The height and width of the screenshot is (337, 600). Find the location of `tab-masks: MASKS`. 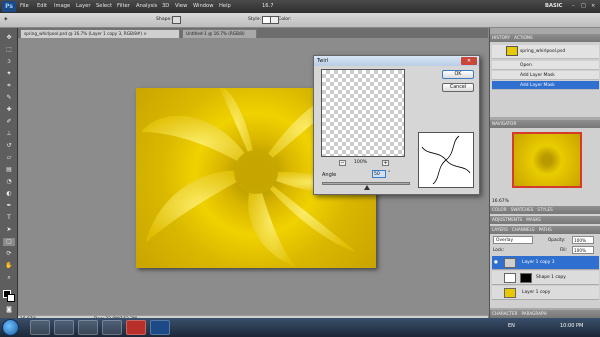

tab-masks: MASKS is located at coordinates (533, 219).